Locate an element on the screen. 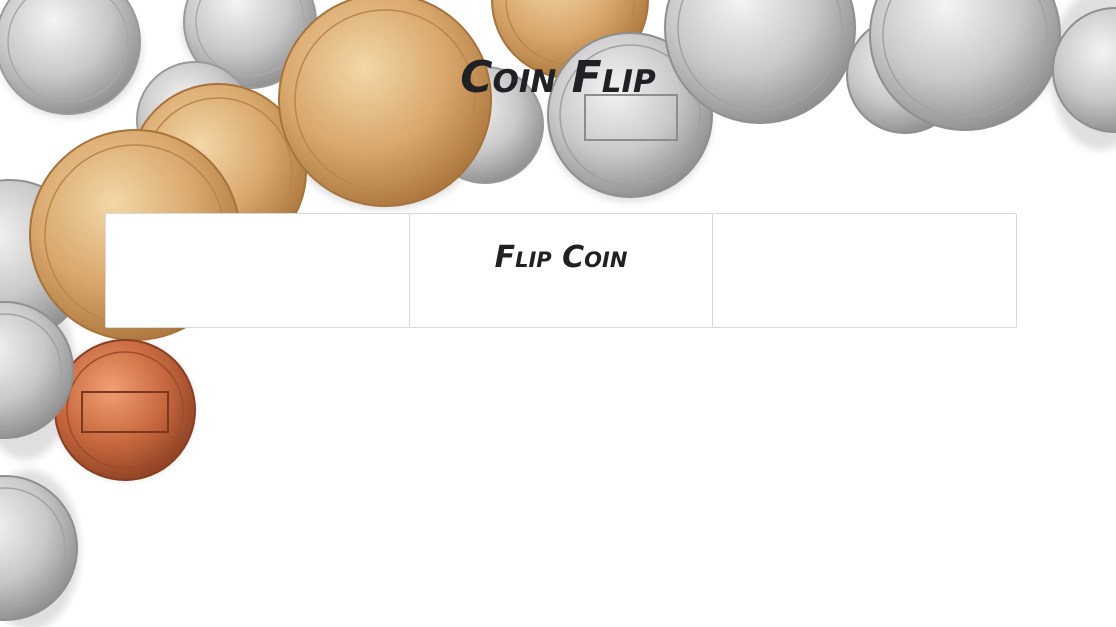 The width and height of the screenshot is (1116, 627). left-result-panel is located at coordinates (257, 270).